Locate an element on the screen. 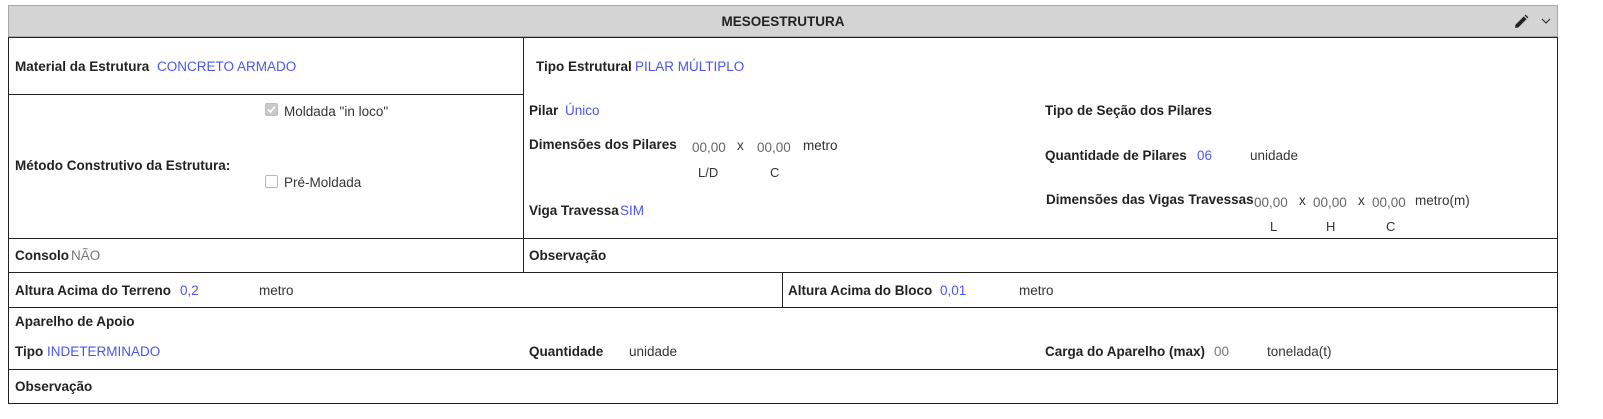 Image resolution: width=1603 pixels, height=419 pixels. altura-bloco-unit: metro is located at coordinates (1036, 290).